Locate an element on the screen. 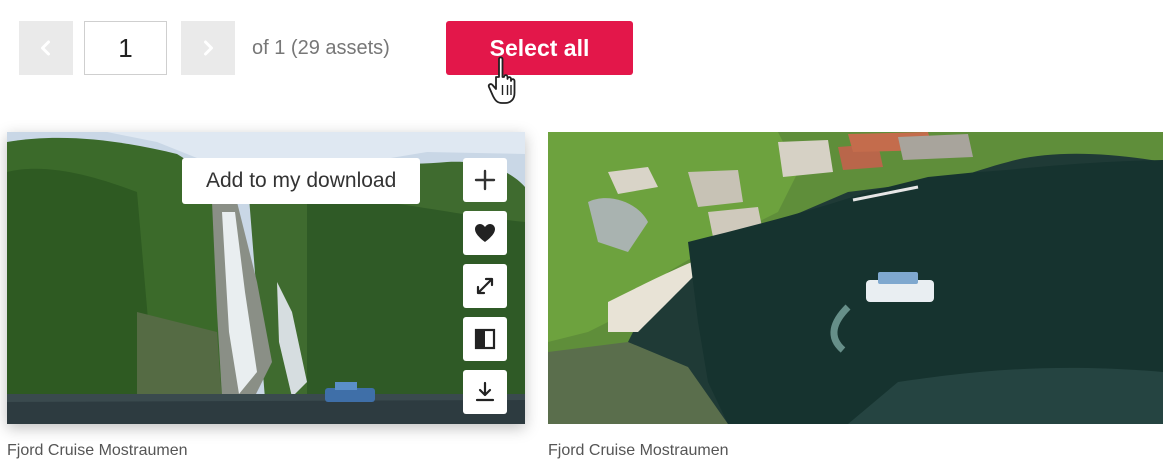 The width and height of the screenshot is (1163, 462). download-button is located at coordinates (485, 392).